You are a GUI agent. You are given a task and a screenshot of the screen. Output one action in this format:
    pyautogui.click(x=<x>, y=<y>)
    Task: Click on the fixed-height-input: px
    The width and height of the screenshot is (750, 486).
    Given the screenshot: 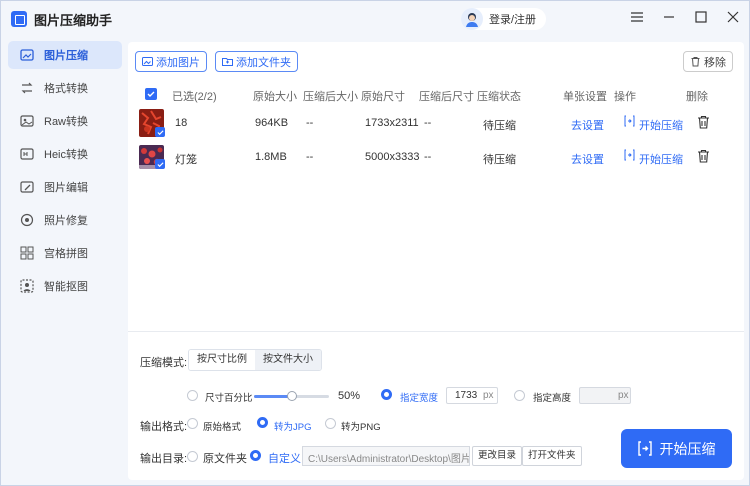 What is the action you would take?
    pyautogui.click(x=605, y=395)
    